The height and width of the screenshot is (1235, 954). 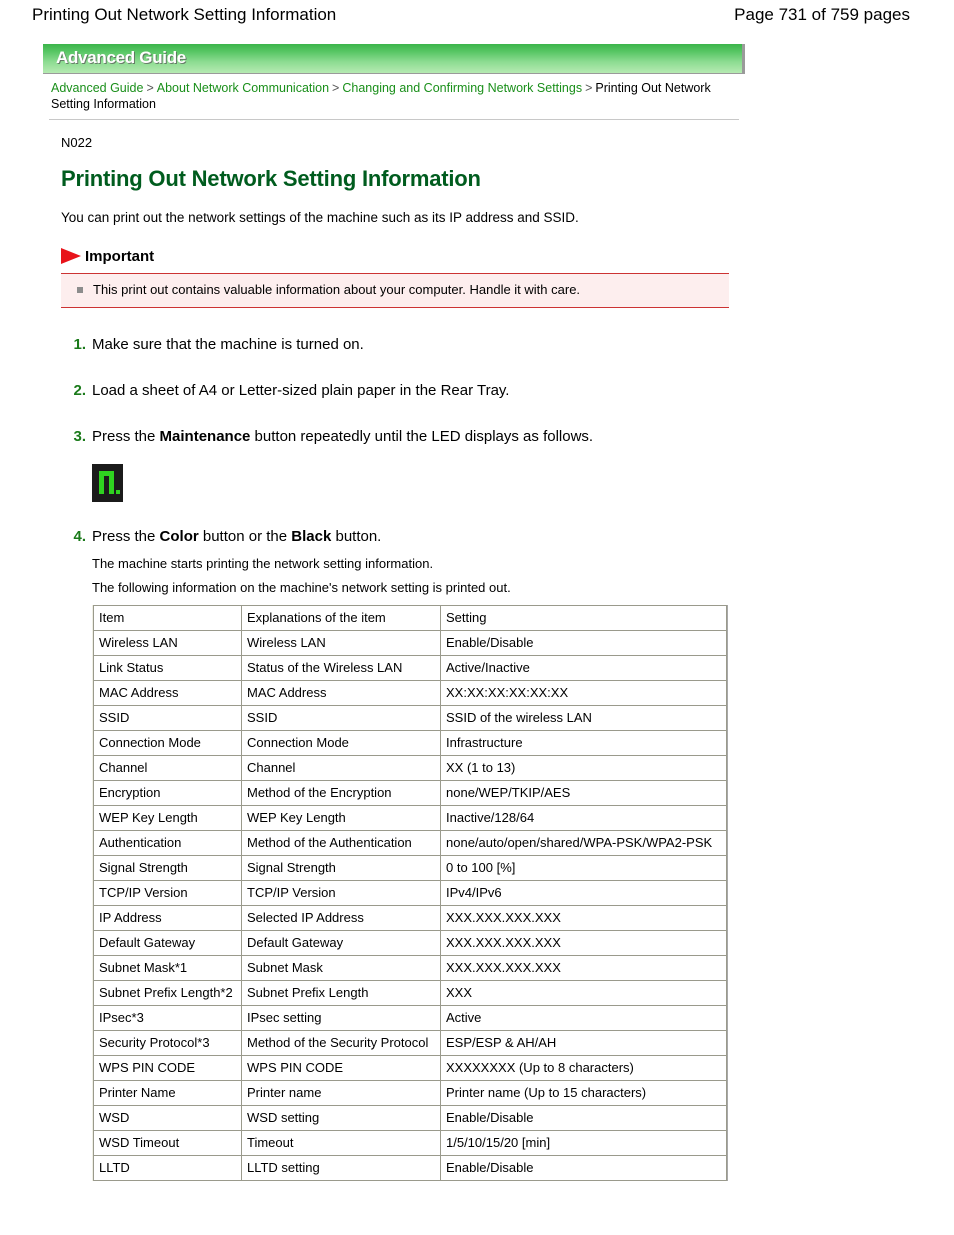 I want to click on advanced-guide-banner: Advanced Guide, so click(x=394, y=59).